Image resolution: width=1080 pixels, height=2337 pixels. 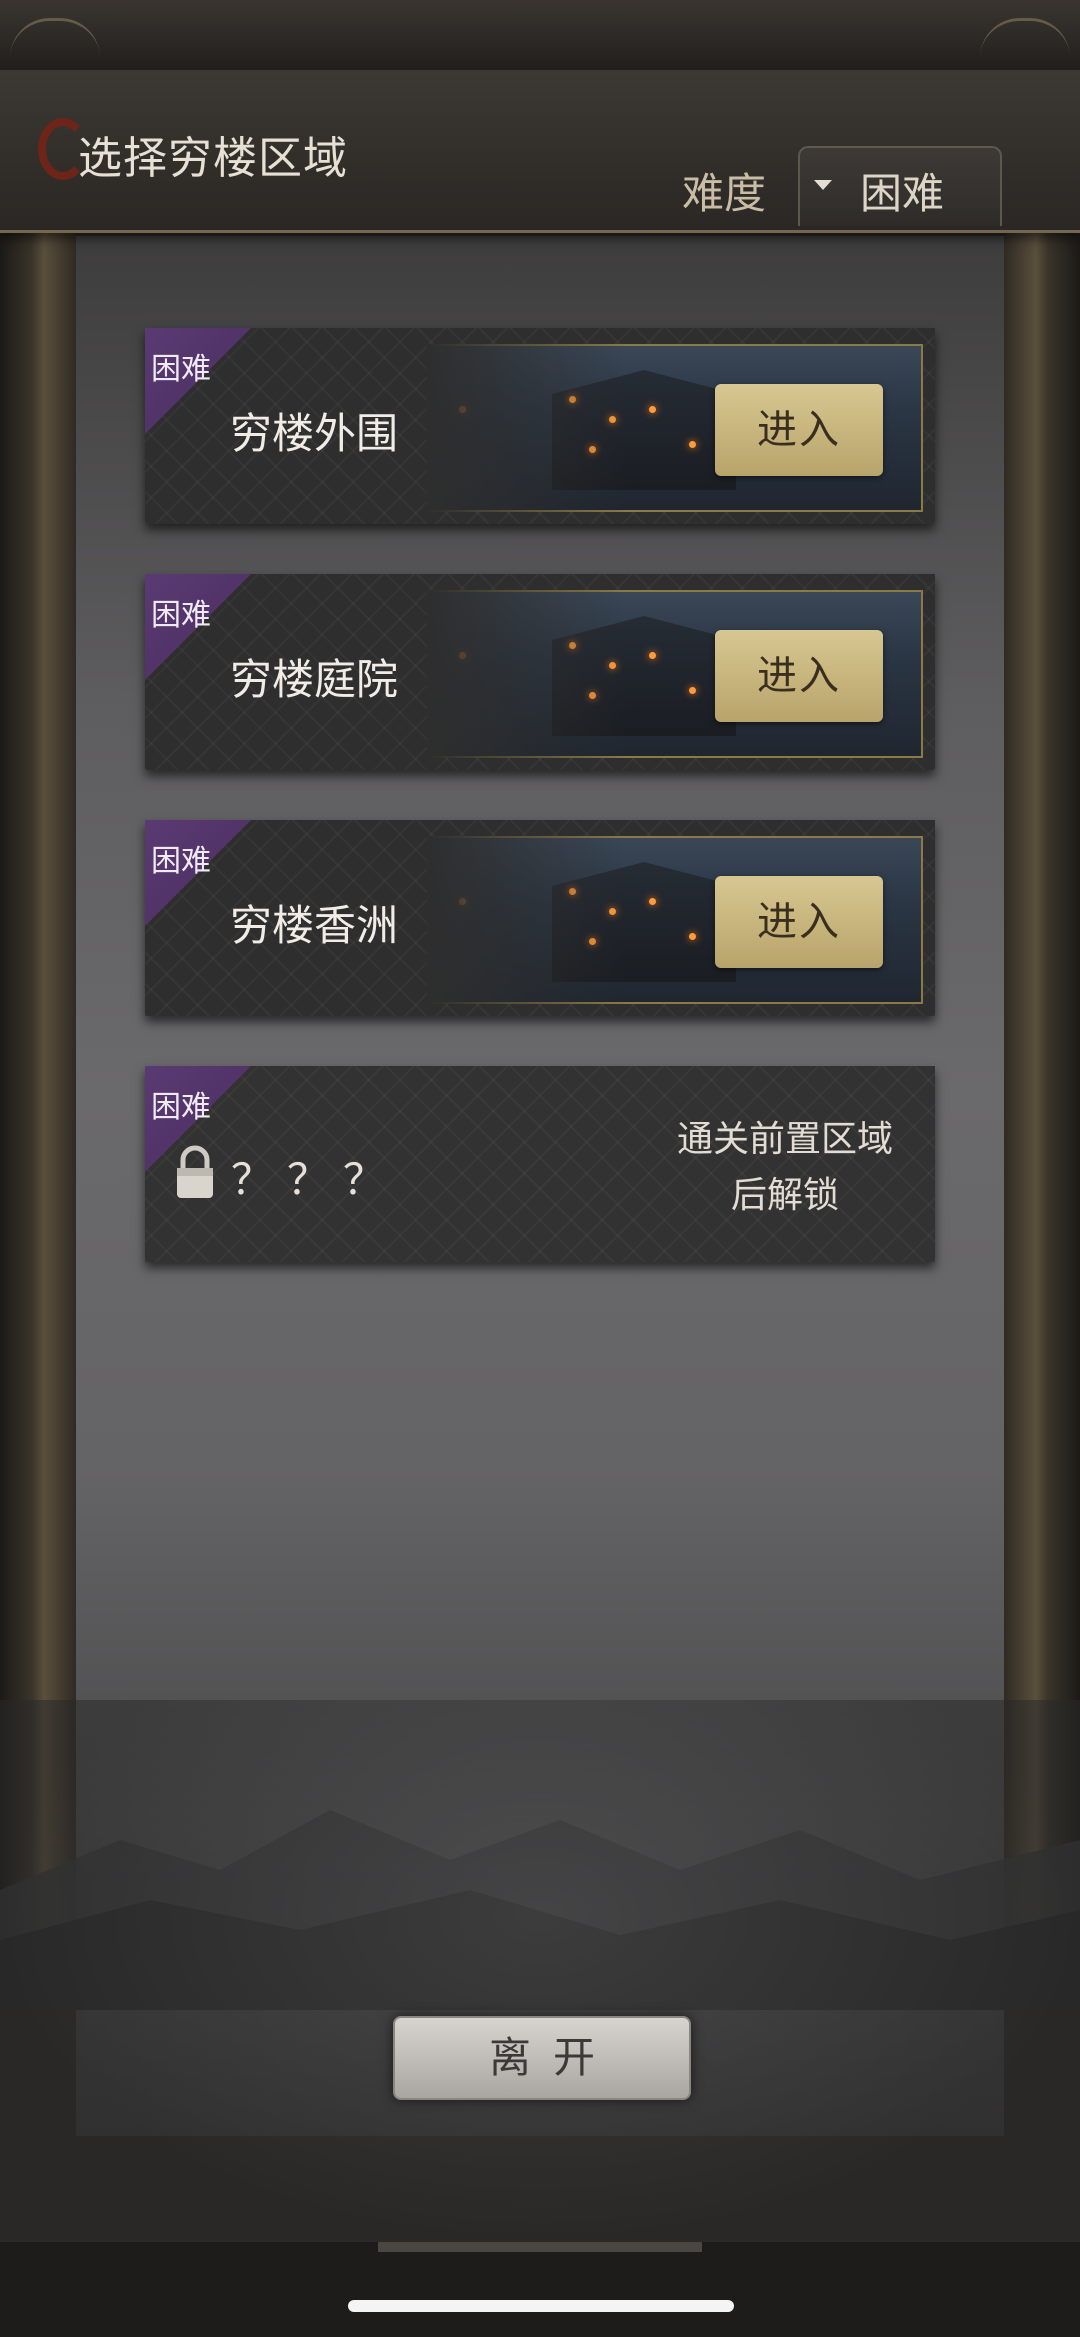 What do you see at coordinates (540, 36) in the screenshot?
I see `top-ornament` at bounding box center [540, 36].